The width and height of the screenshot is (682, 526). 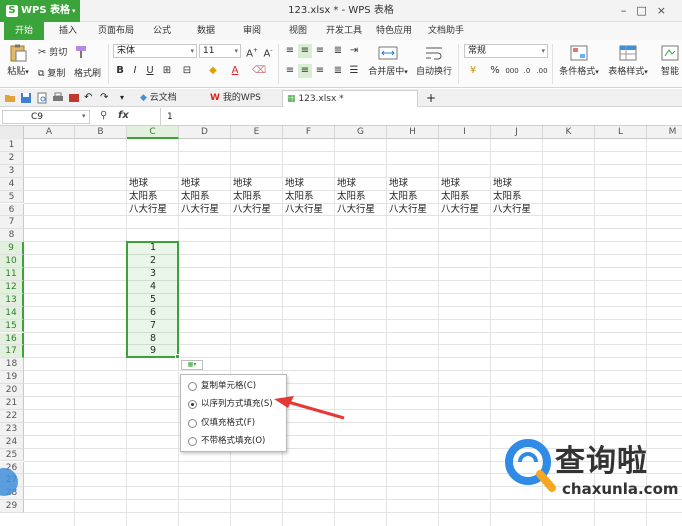 What do you see at coordinates (465, 132) in the screenshot?
I see `column-header-i: I` at bounding box center [465, 132].